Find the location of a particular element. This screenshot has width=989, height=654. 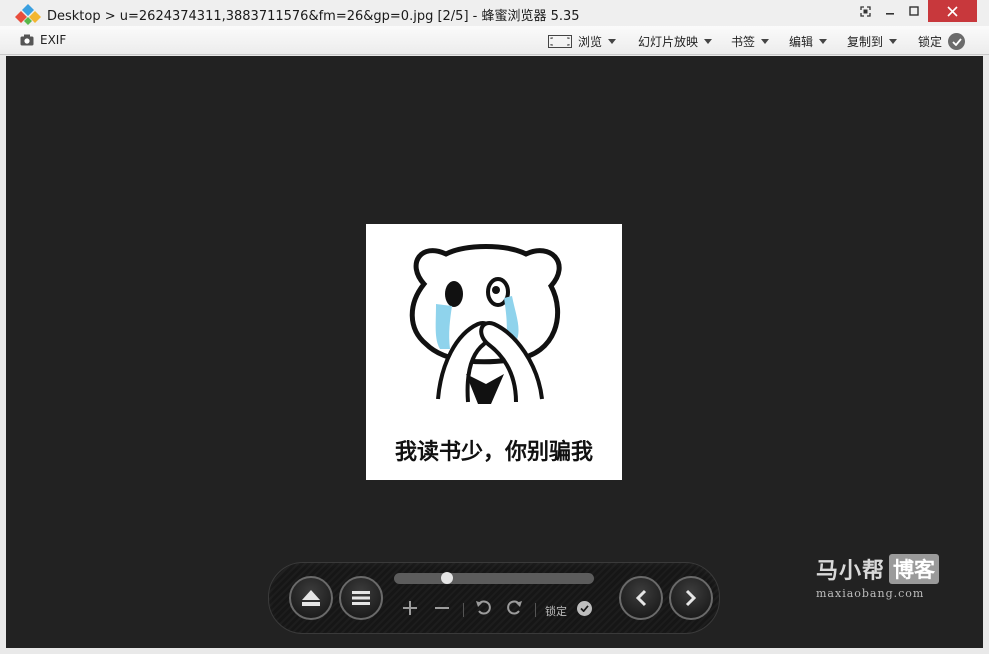

zoom-in-button is located at coordinates (410, 609).